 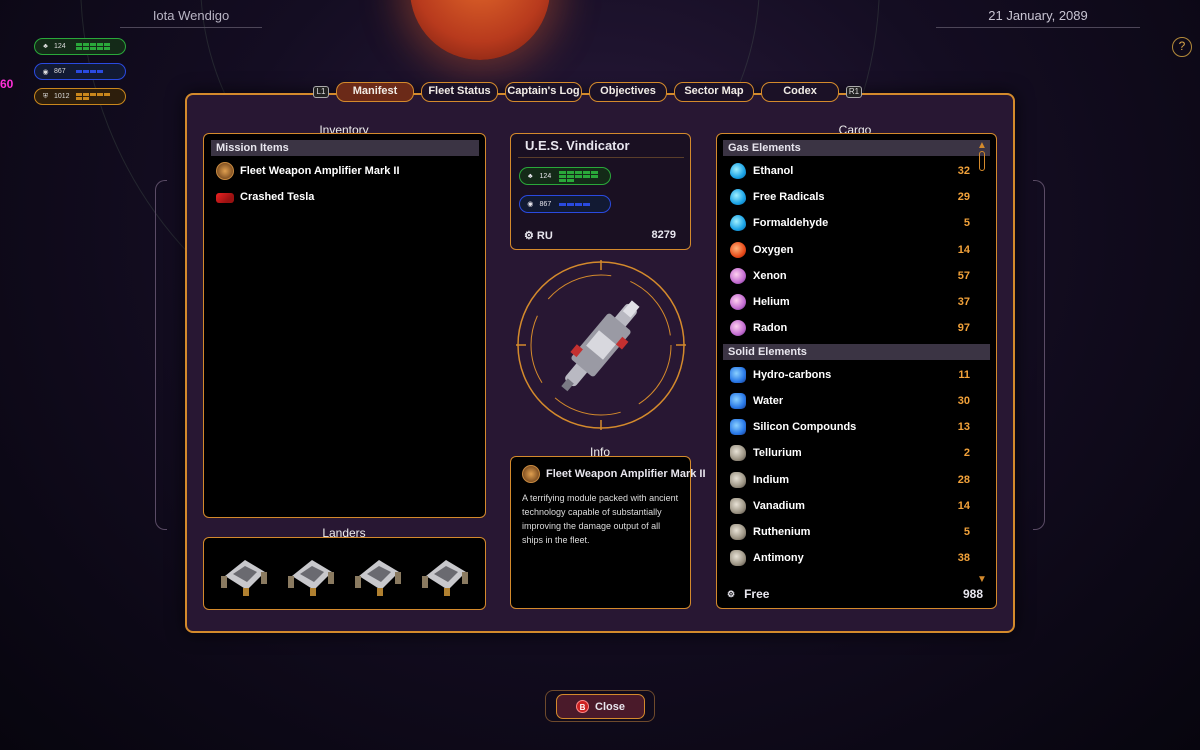 What do you see at coordinates (565, 204) in the screenshot?
I see `ship-sensor-stat: ◉ 867` at bounding box center [565, 204].